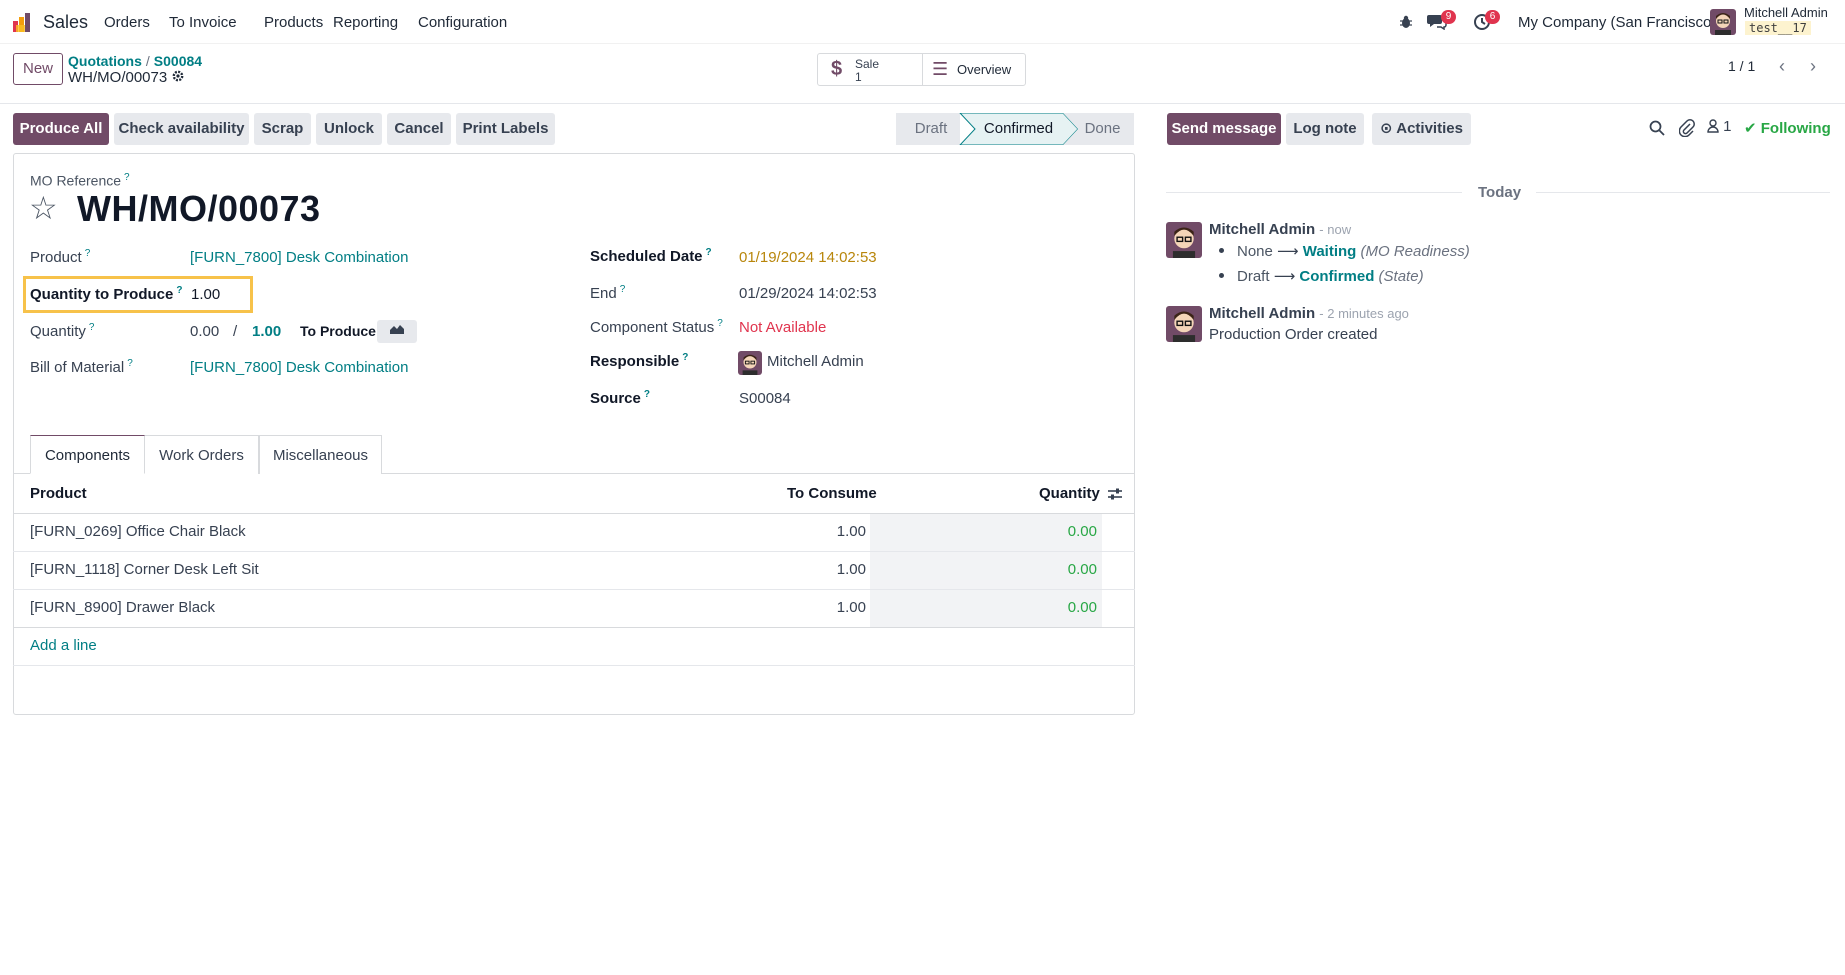 This screenshot has width=1845, height=975. Describe the element at coordinates (815, 361) in the screenshot. I see `responsible-field: Mitchell Admin` at that location.